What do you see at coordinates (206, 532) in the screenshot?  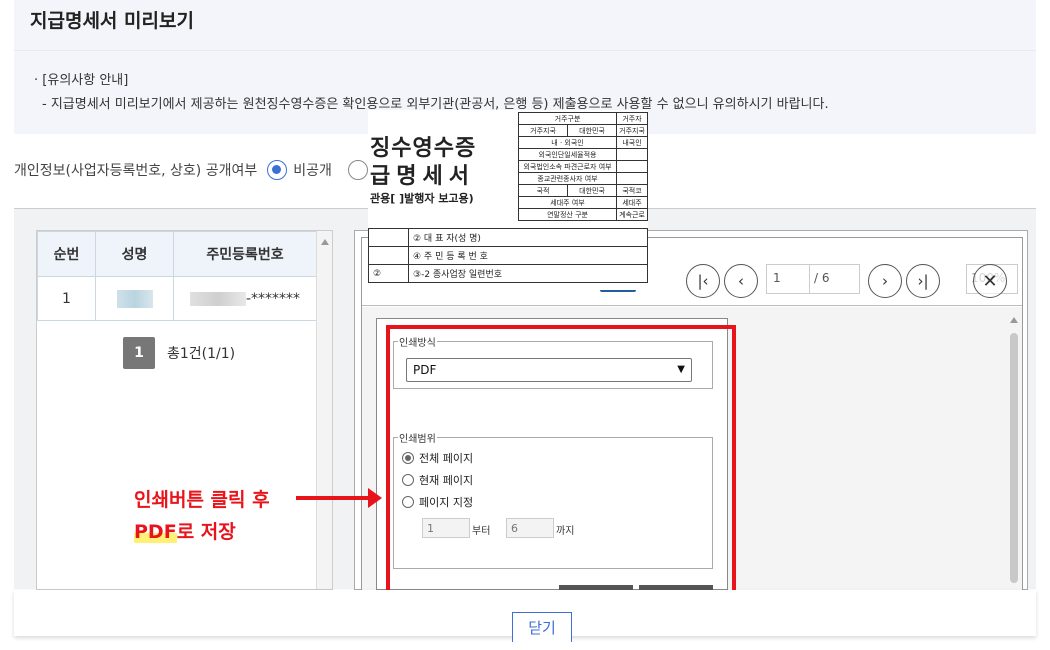 I see `annotation-save: 로 저장` at bounding box center [206, 532].